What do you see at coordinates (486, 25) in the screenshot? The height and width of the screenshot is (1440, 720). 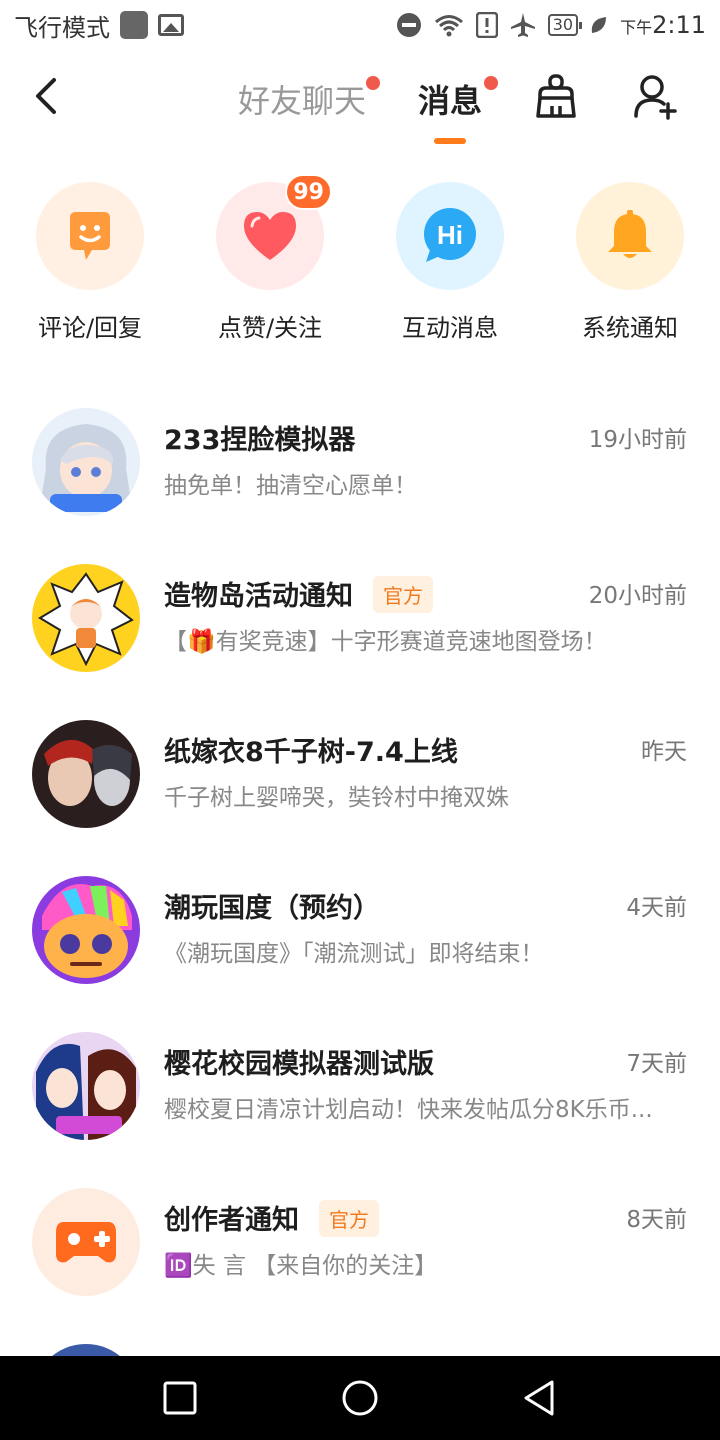 I see `alert-icon` at bounding box center [486, 25].